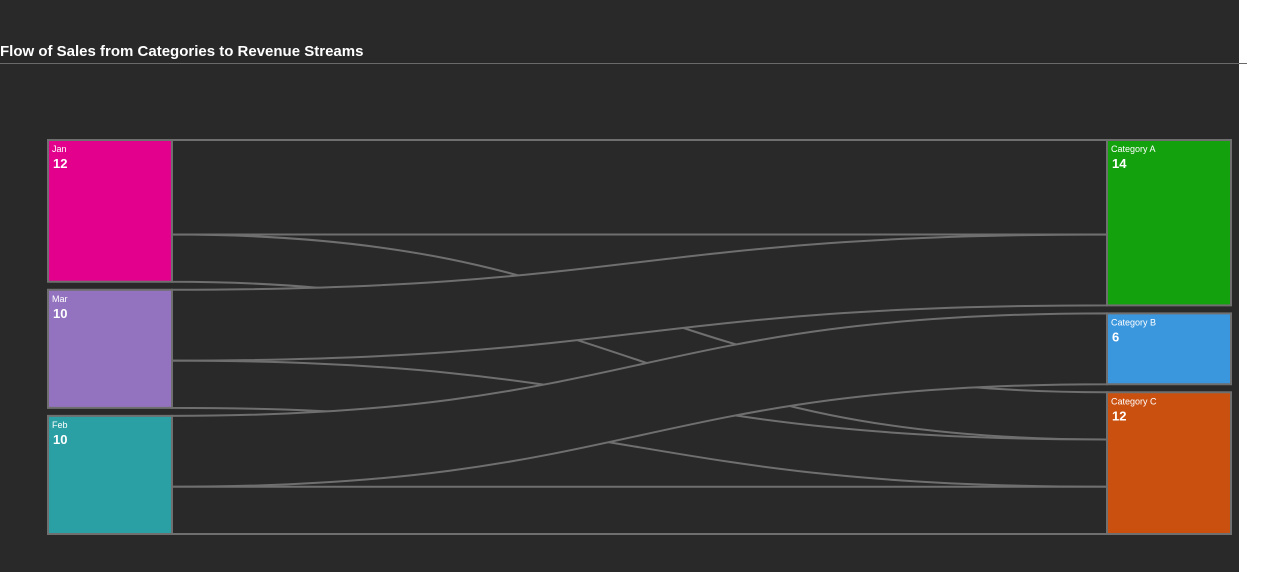  Describe the element at coordinates (110, 474) in the screenshot. I see `source-node-feb: Feb 10` at that location.